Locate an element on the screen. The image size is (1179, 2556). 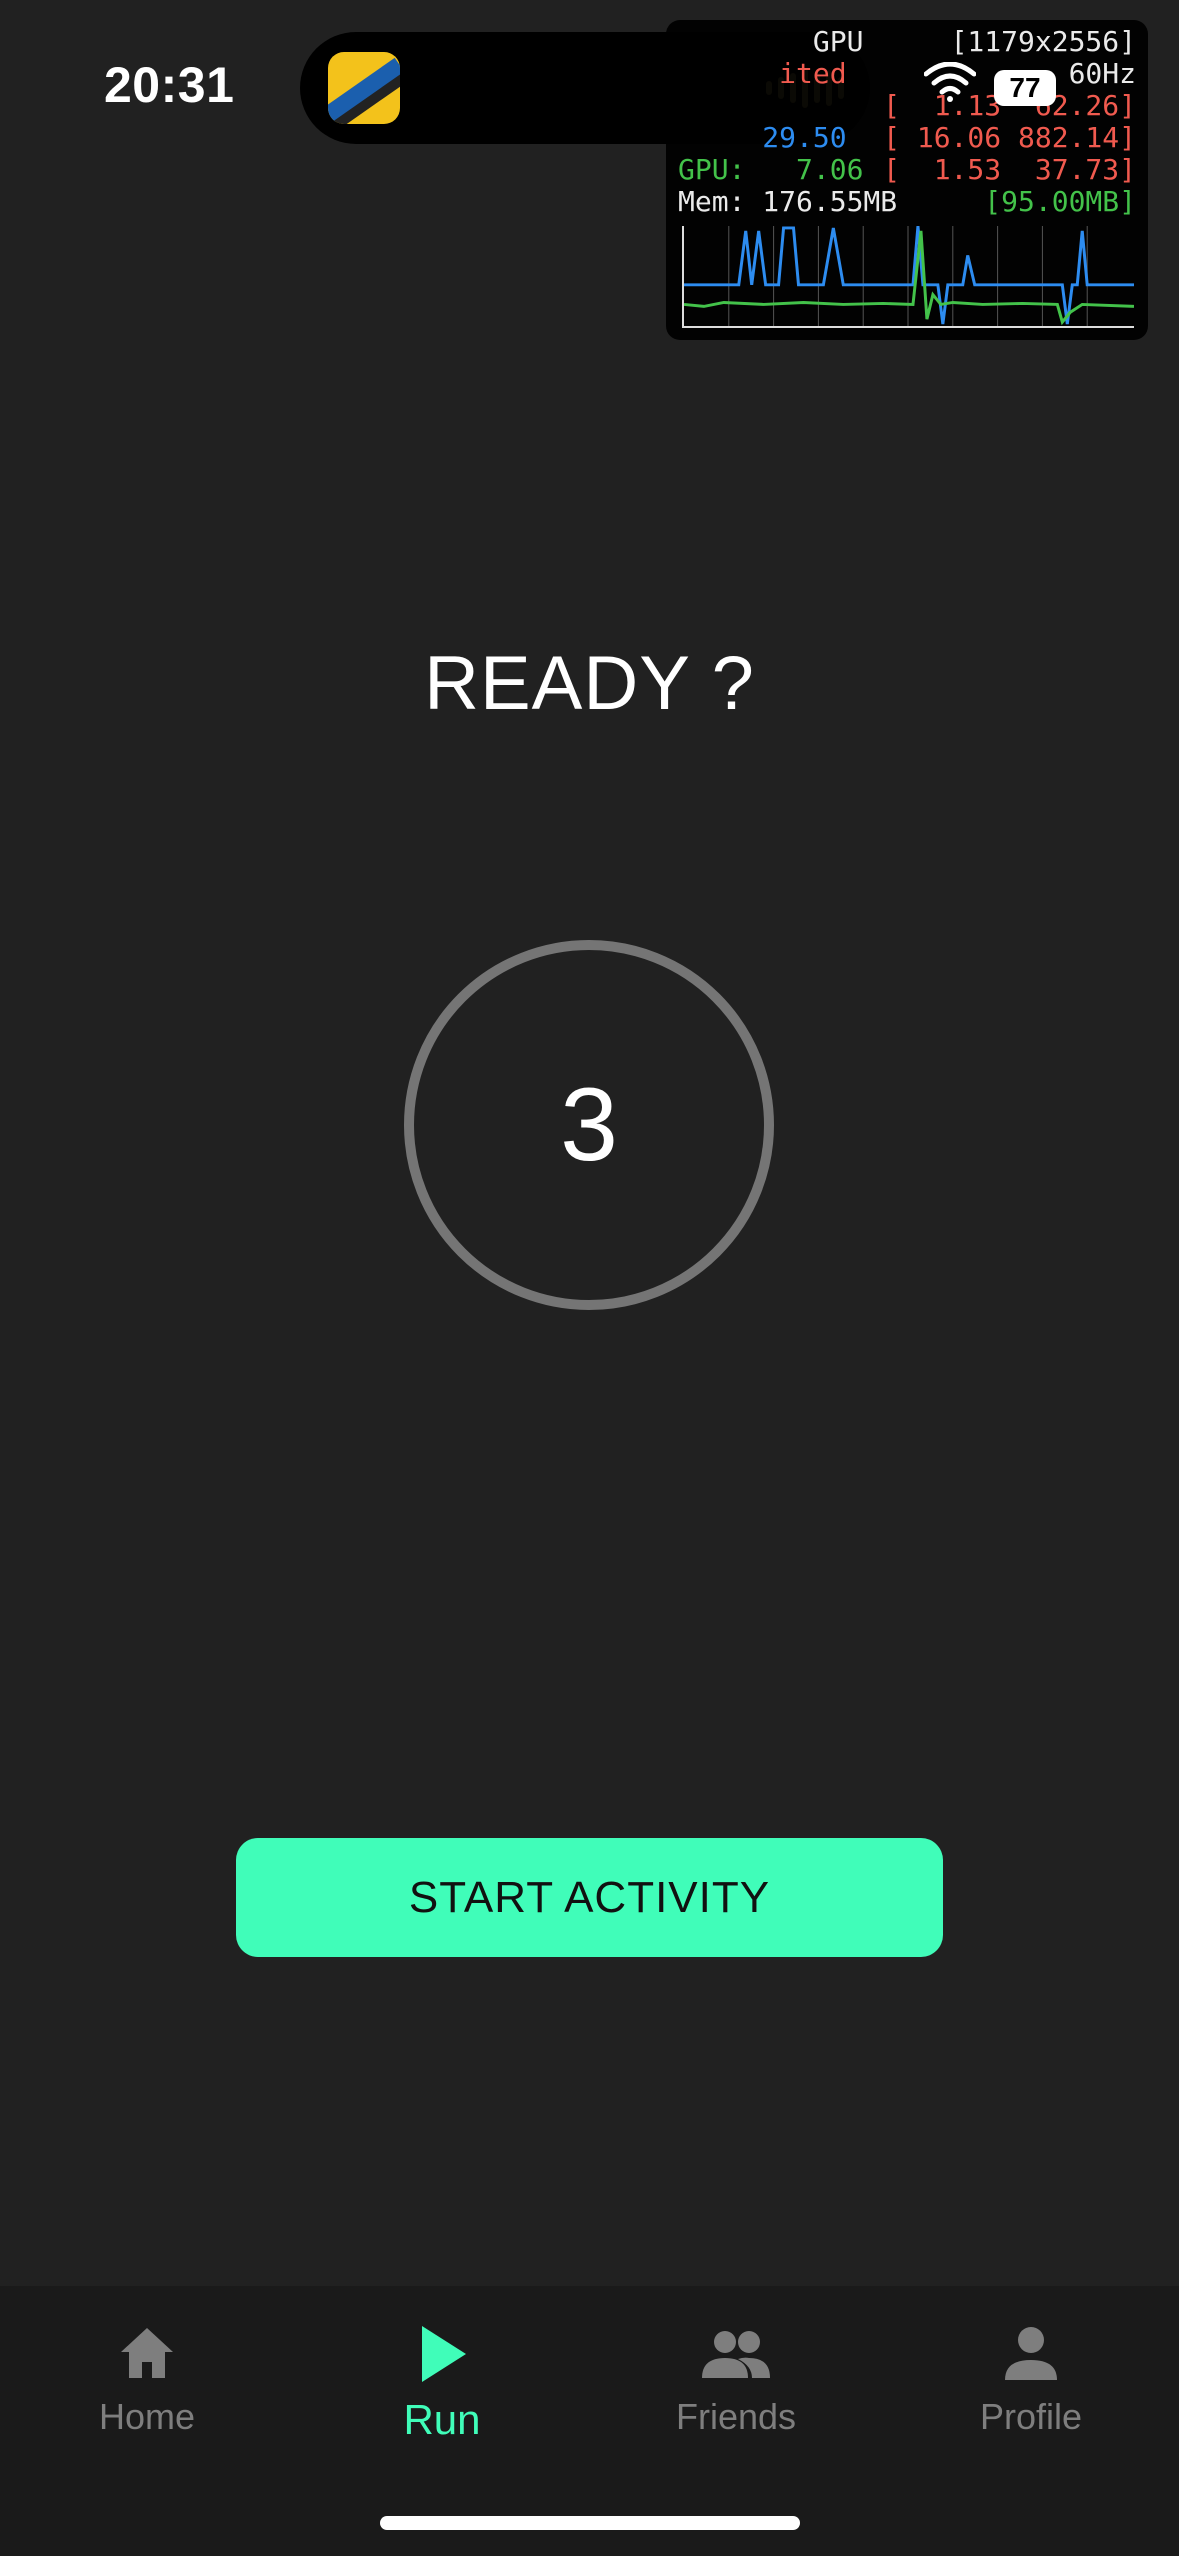
hud-line: [ 1.13 62.26] is located at coordinates (1009, 105).